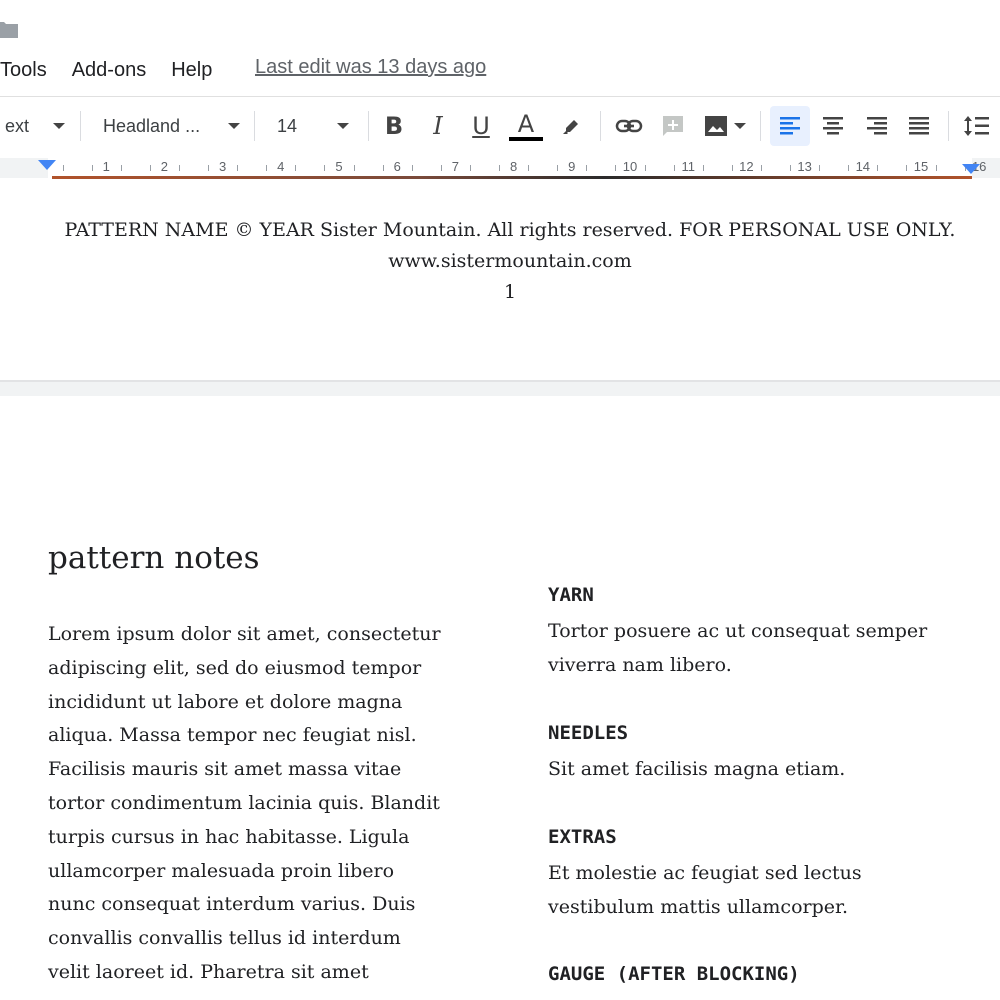 Image resolution: width=1000 pixels, height=1000 pixels. Describe the element at coordinates (47, 165) in the screenshot. I see `left-indent-marker-icon` at that location.